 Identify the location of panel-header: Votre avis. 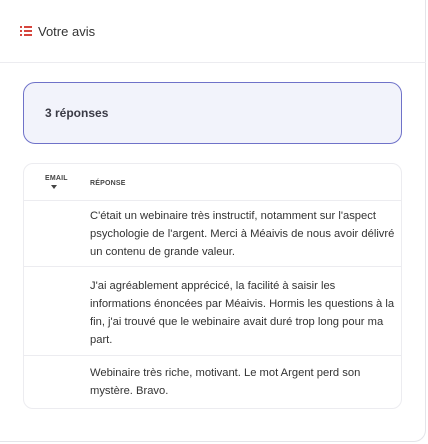
(57, 31).